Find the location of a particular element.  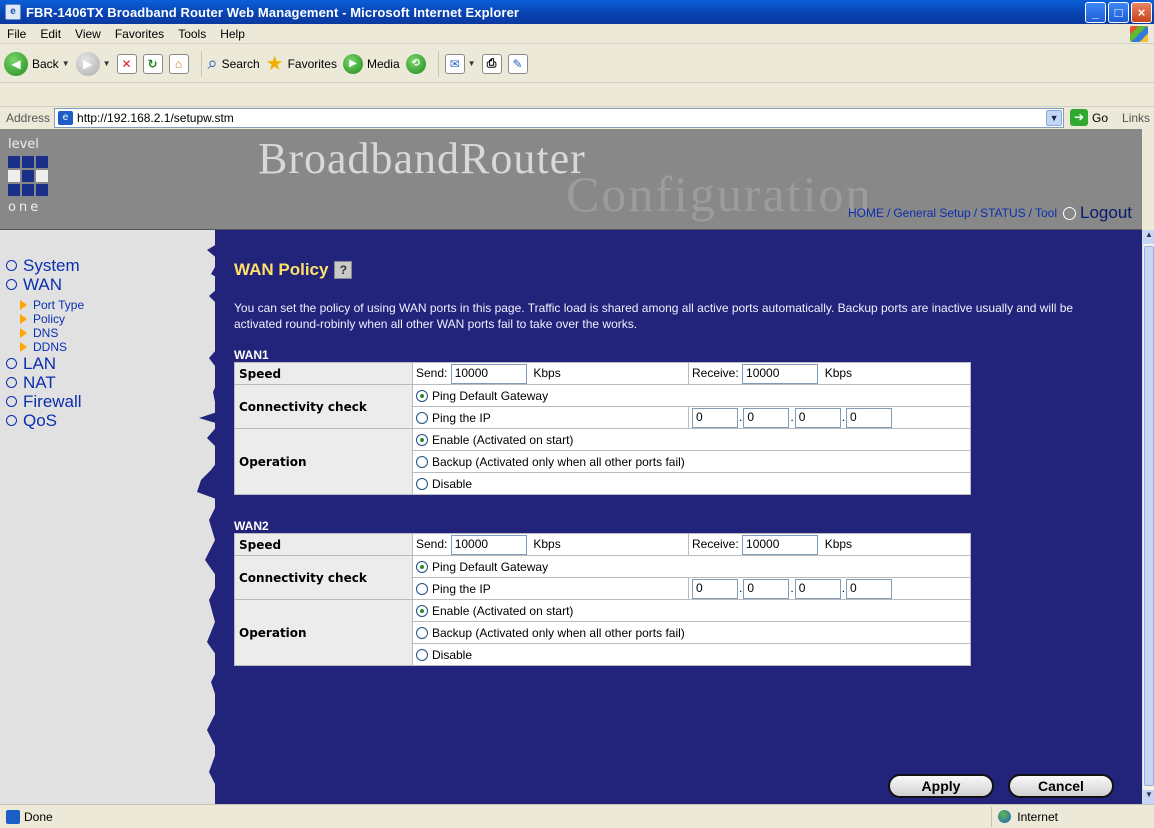

sidebar-sub-dns: DNS is located at coordinates (52, 333).